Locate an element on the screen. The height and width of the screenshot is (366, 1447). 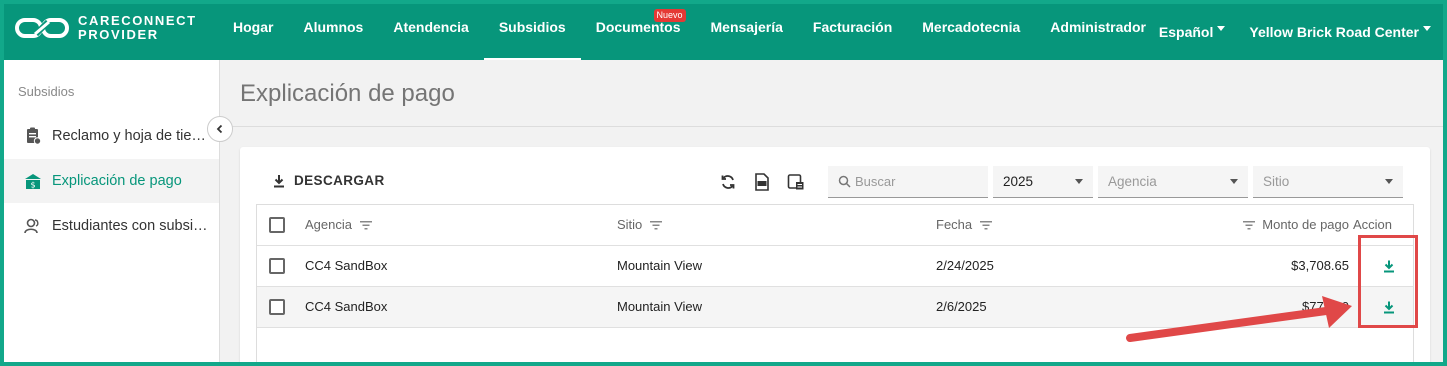
search-field is located at coordinates (908, 182).